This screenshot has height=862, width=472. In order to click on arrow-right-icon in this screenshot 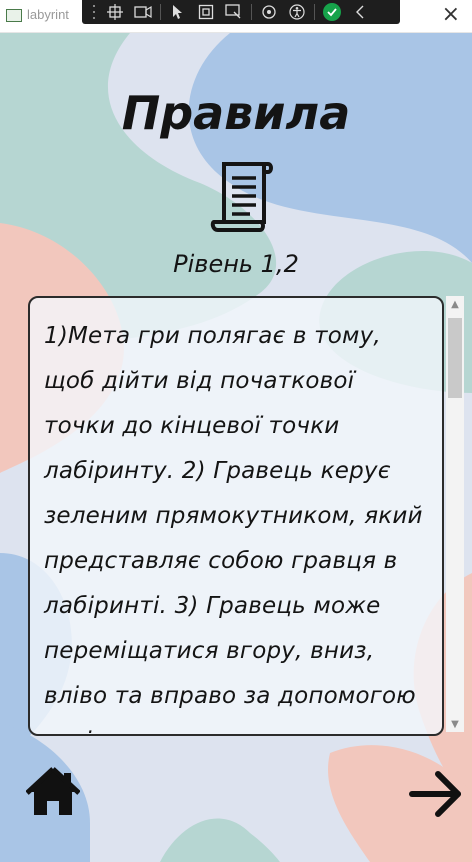, I will do `click(436, 794)`.